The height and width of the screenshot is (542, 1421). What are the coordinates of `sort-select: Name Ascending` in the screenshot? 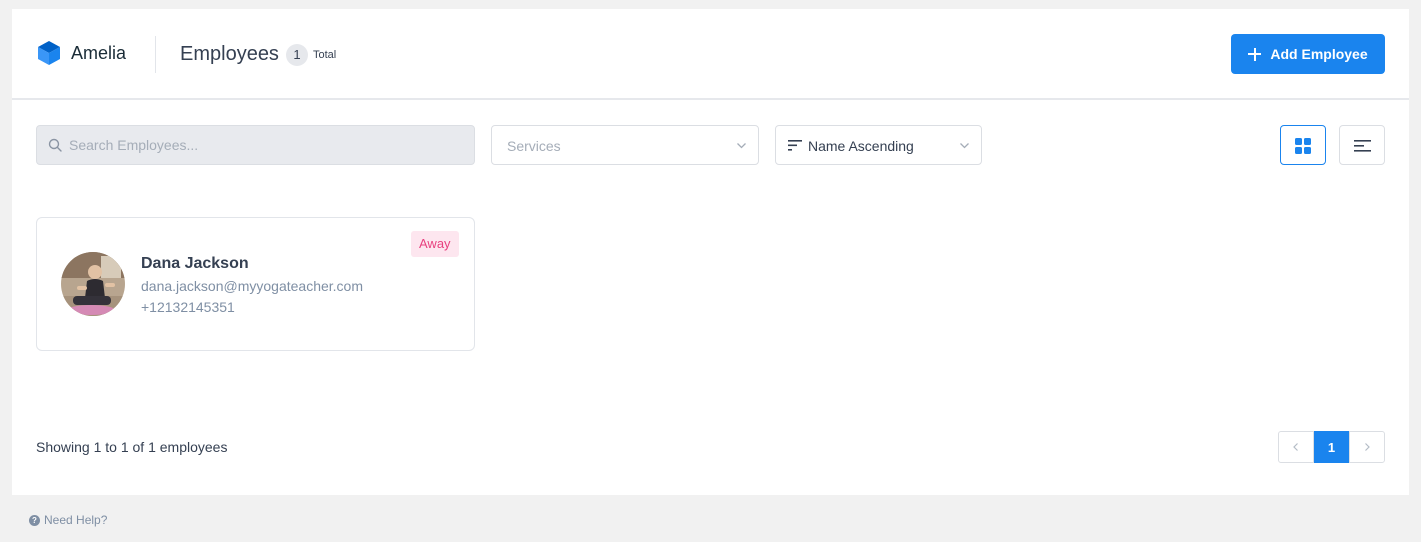 It's located at (878, 145).